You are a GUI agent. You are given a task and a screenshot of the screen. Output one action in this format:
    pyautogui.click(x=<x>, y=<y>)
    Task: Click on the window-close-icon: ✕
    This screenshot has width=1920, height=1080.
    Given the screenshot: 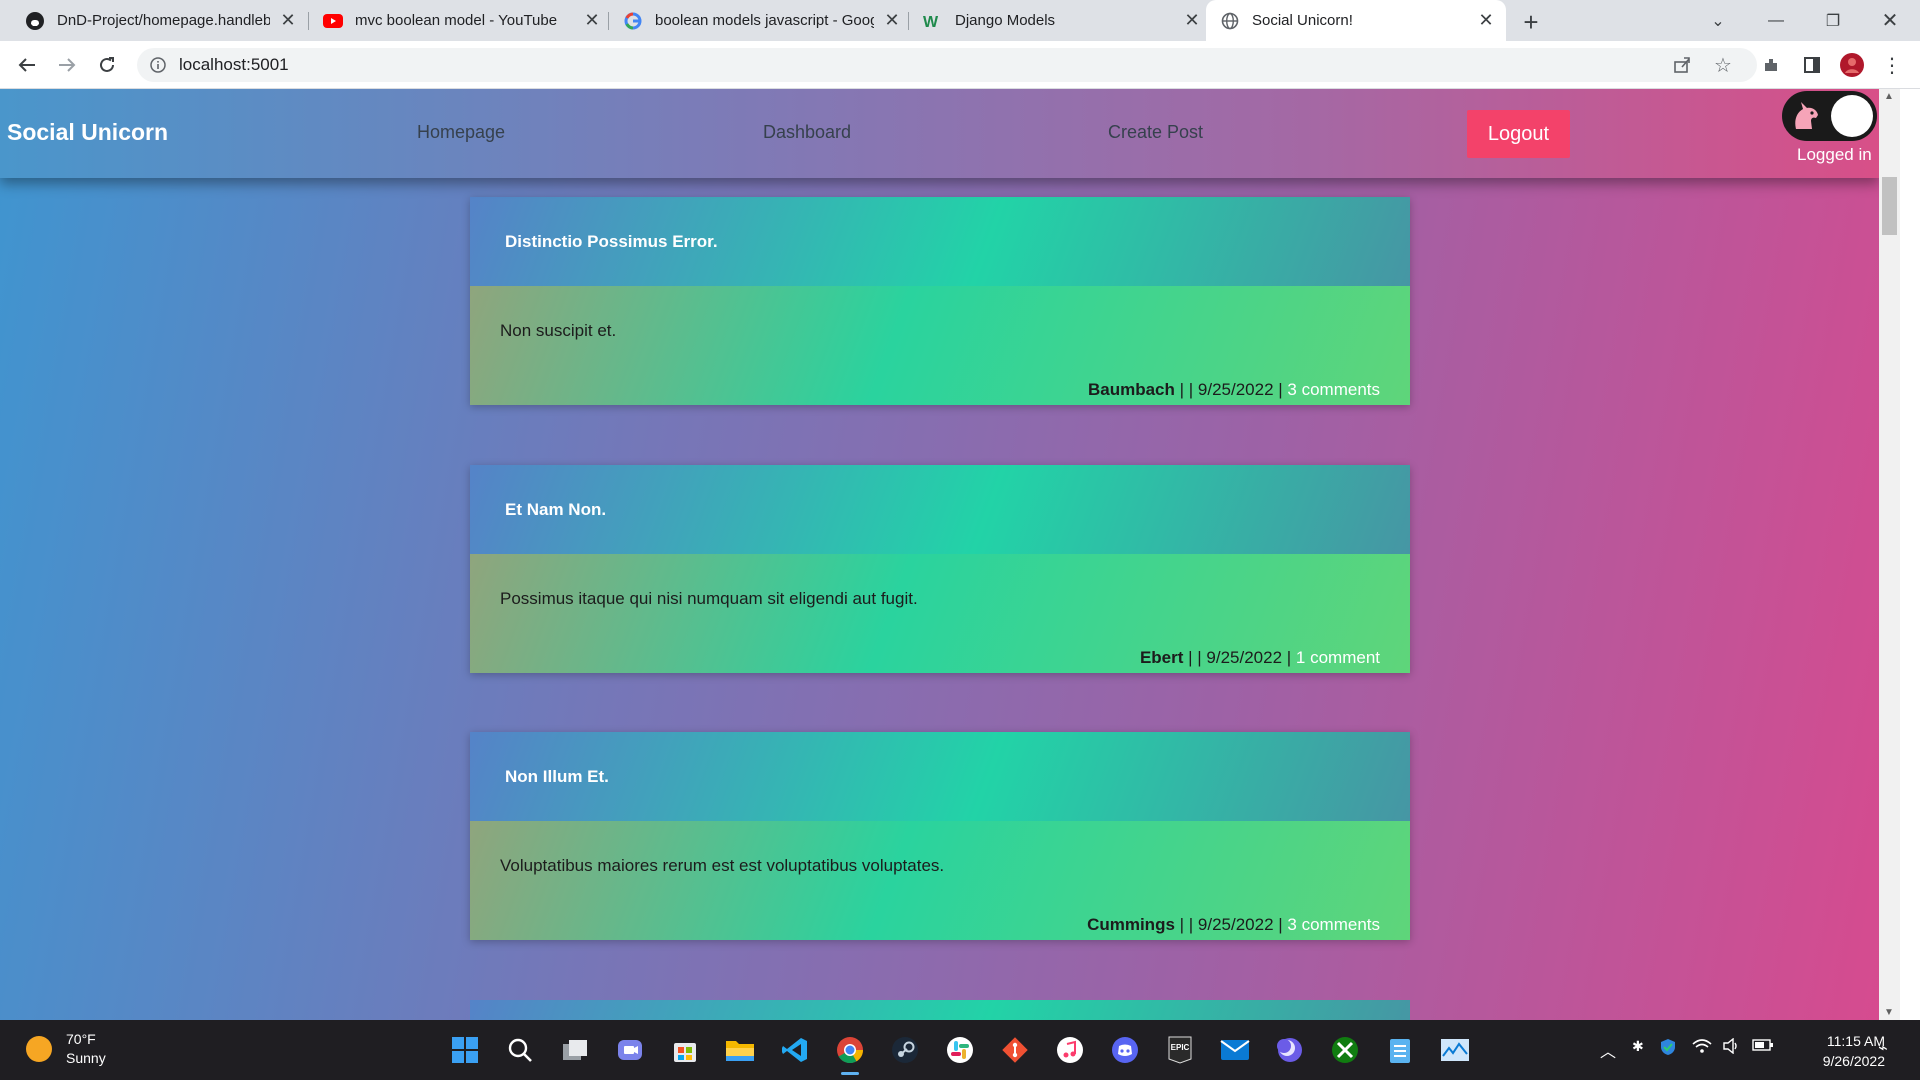 What is the action you would take?
    pyautogui.click(x=1890, y=20)
    